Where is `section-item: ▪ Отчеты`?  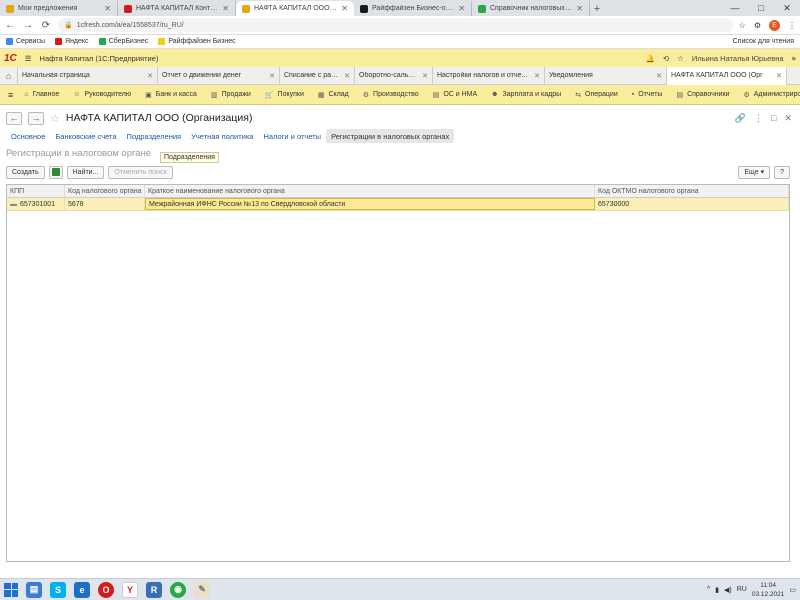
section-item: ▪ Отчеты is located at coordinates (647, 95).